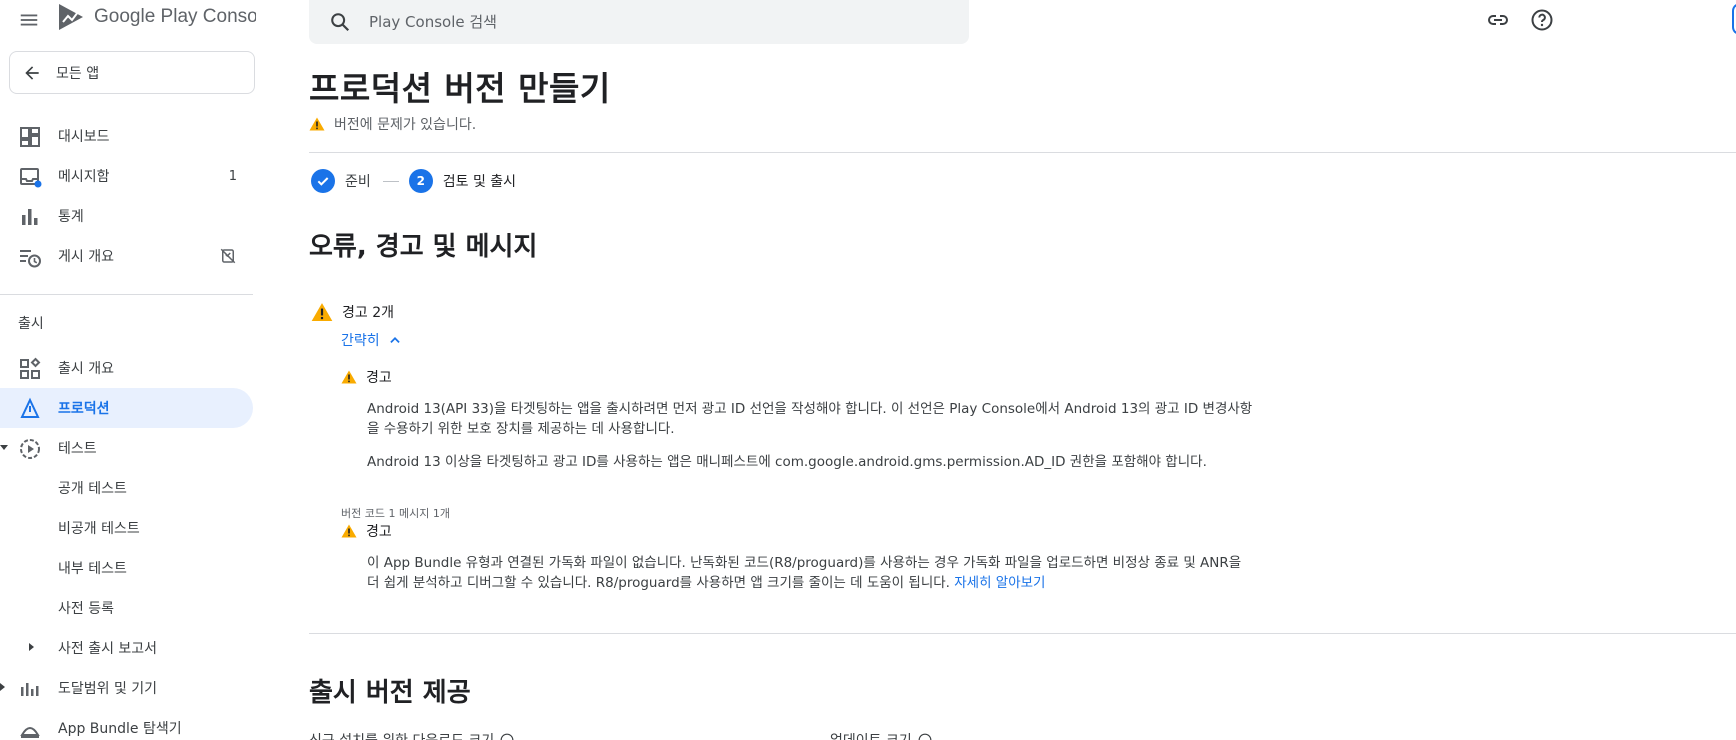 Image resolution: width=1736 pixels, height=740 pixels. What do you see at coordinates (31, 324) in the screenshot?
I see `sidebar-section-release: 출시` at bounding box center [31, 324].